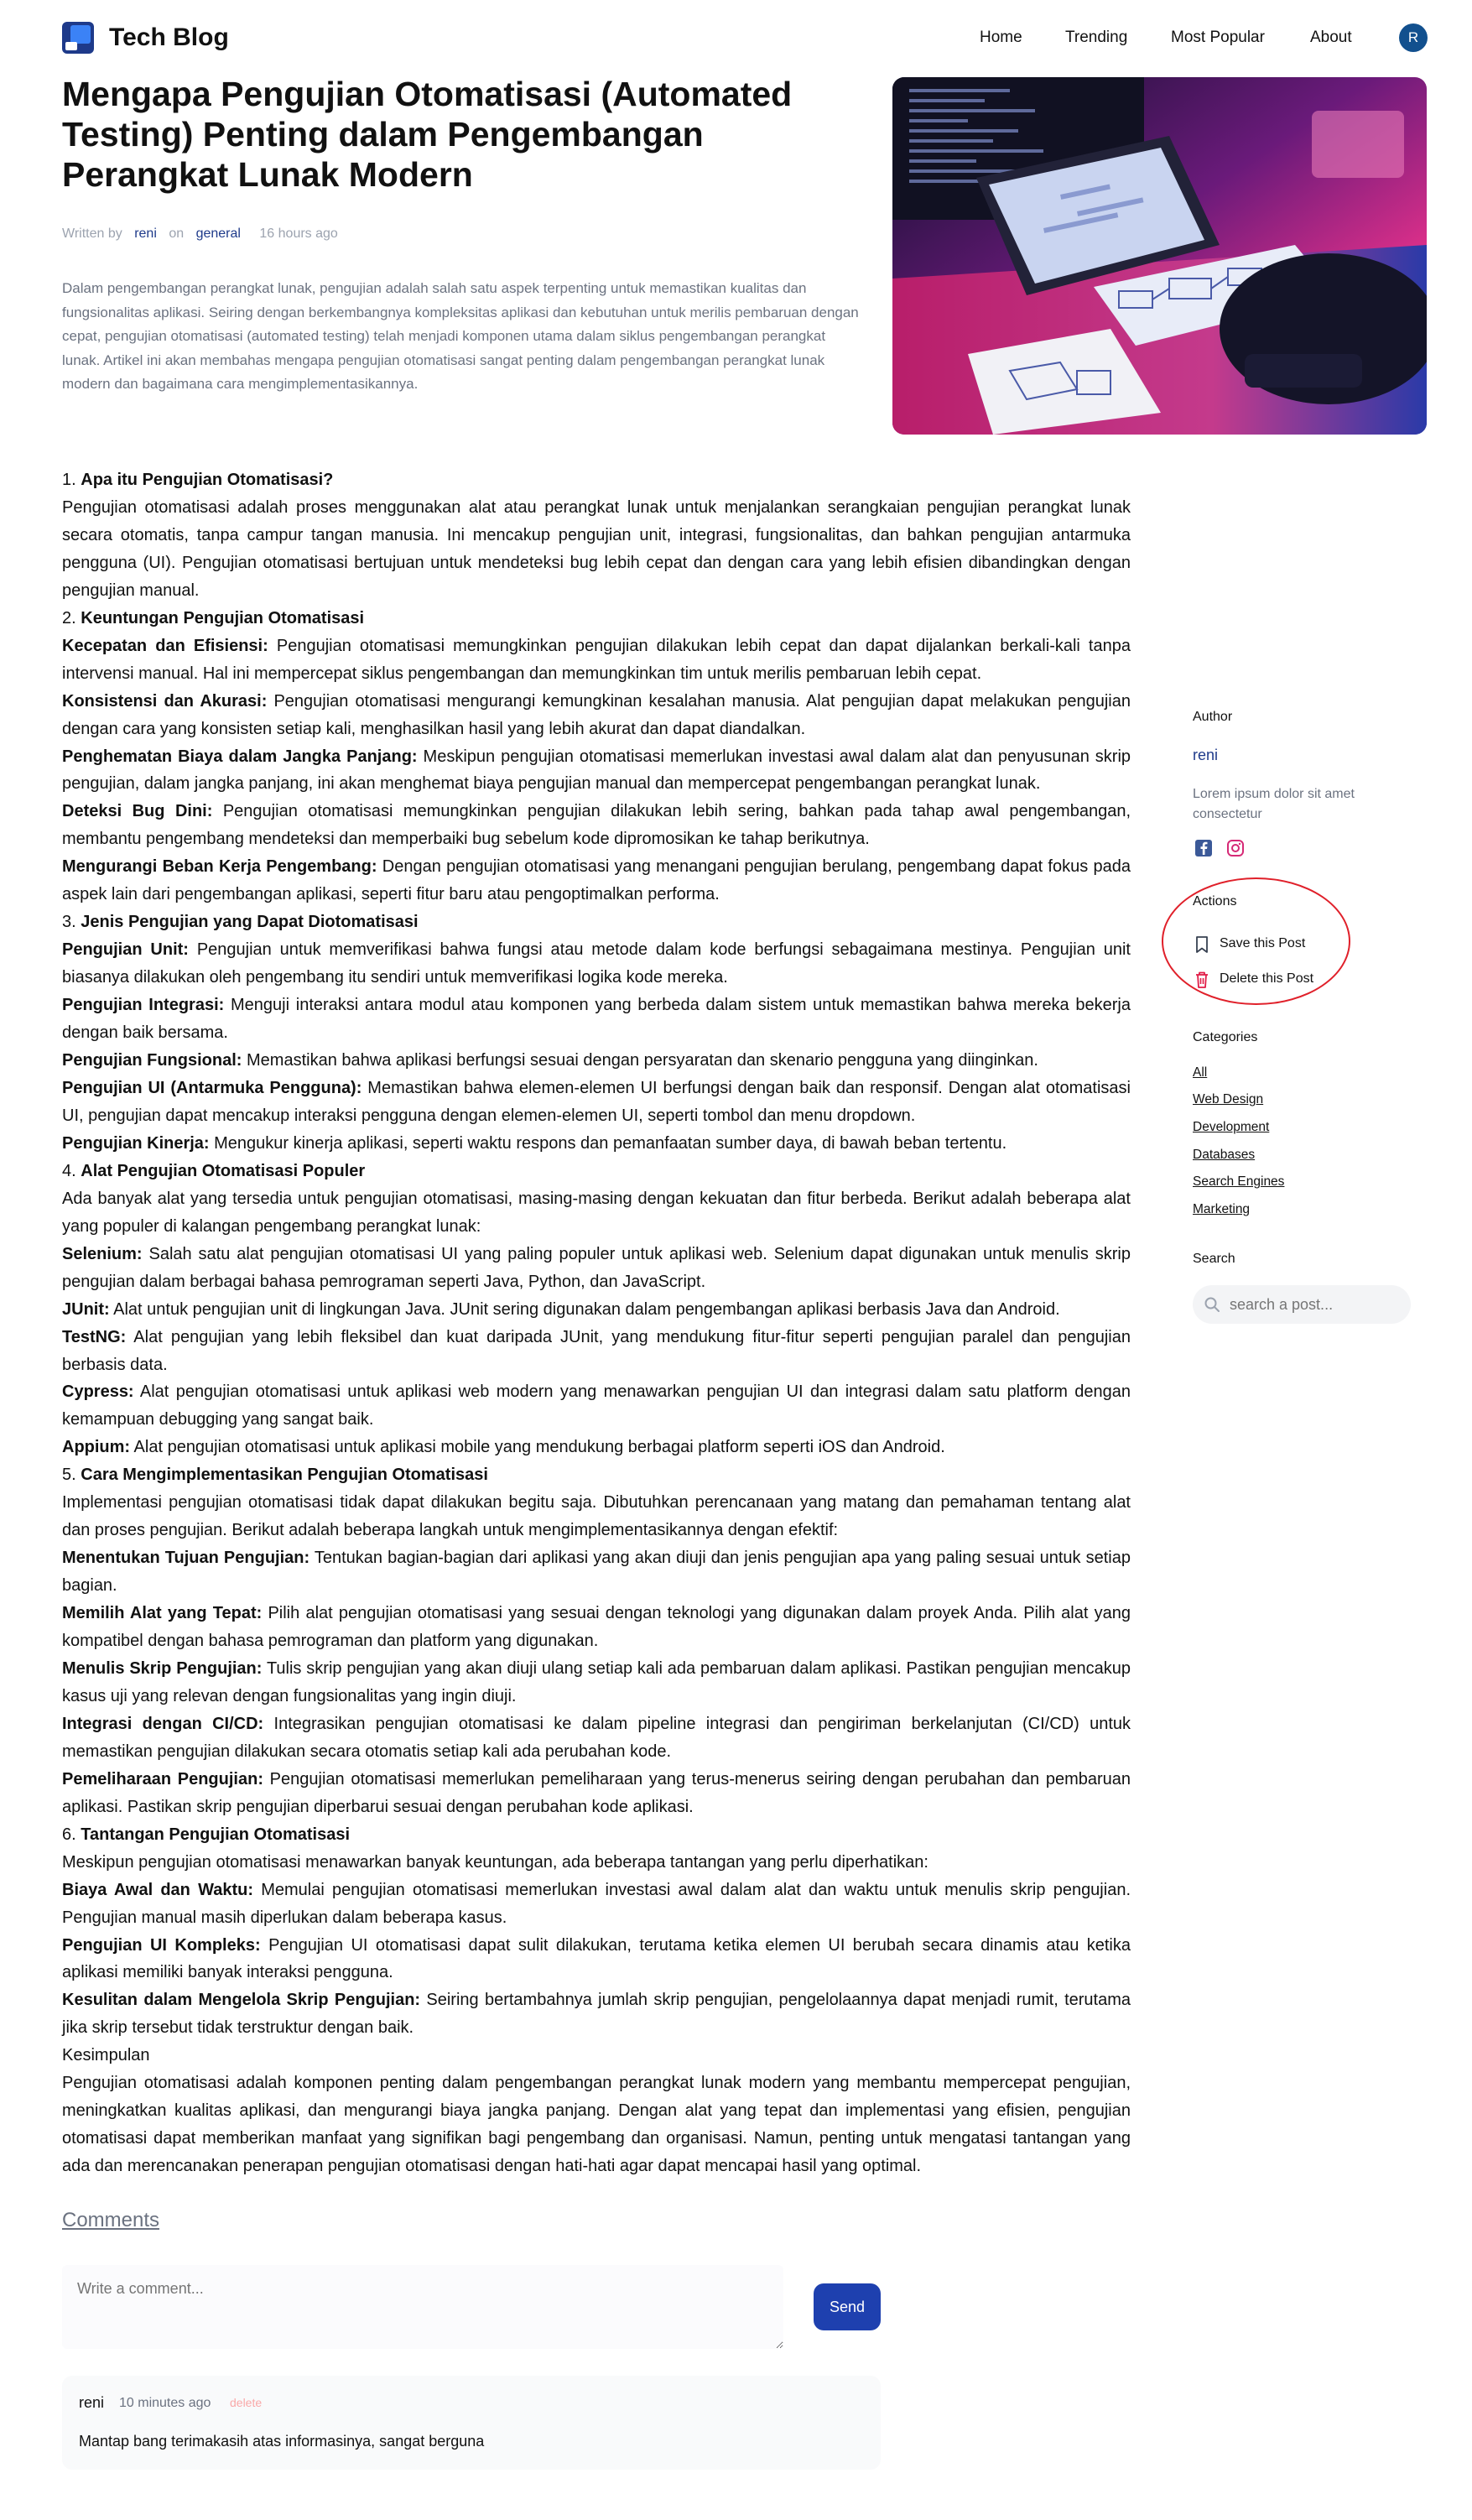 The height and width of the screenshot is (2520, 1472). Describe the element at coordinates (94, 1336) in the screenshot. I see `term-label: TestNG:` at that location.